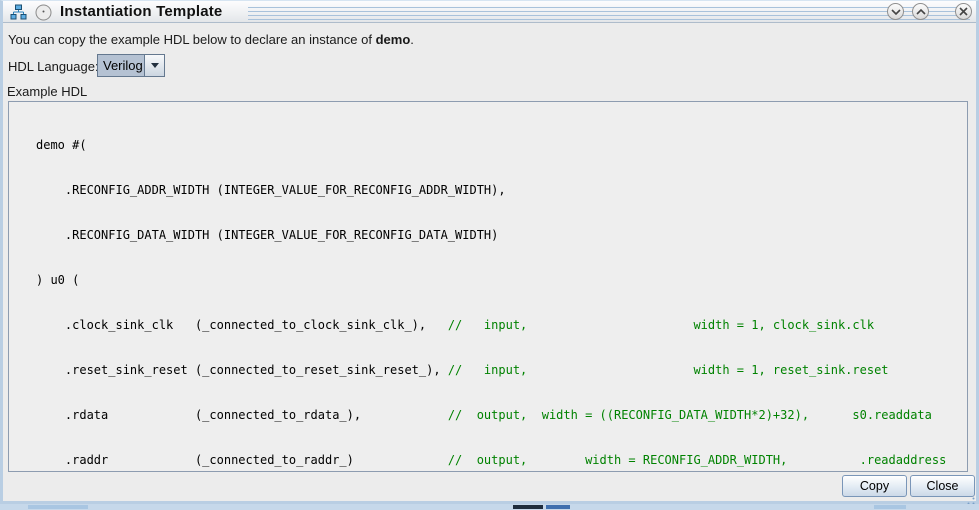 This screenshot has width=979, height=510. What do you see at coordinates (43, 12) in the screenshot?
I see `circle-icon` at bounding box center [43, 12].